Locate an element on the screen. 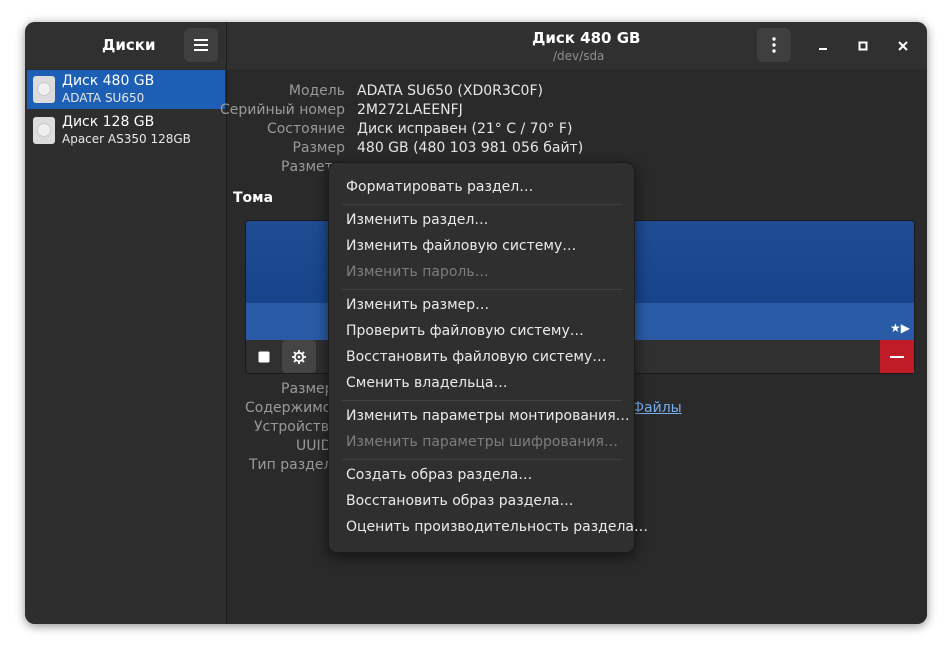 This screenshot has height=652, width=952. disk-item-480gb: Диск 480 GB ADATA SU650 is located at coordinates (126, 89).